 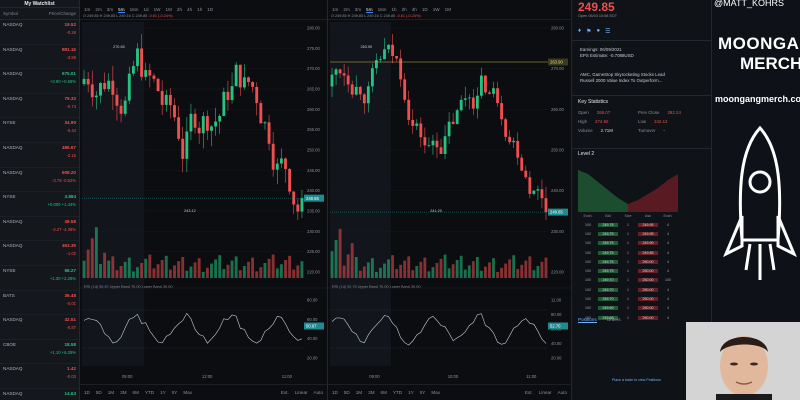 I want to click on watchlist-row: NASDAQ 1.42 -0.03, so click(x=39, y=376).